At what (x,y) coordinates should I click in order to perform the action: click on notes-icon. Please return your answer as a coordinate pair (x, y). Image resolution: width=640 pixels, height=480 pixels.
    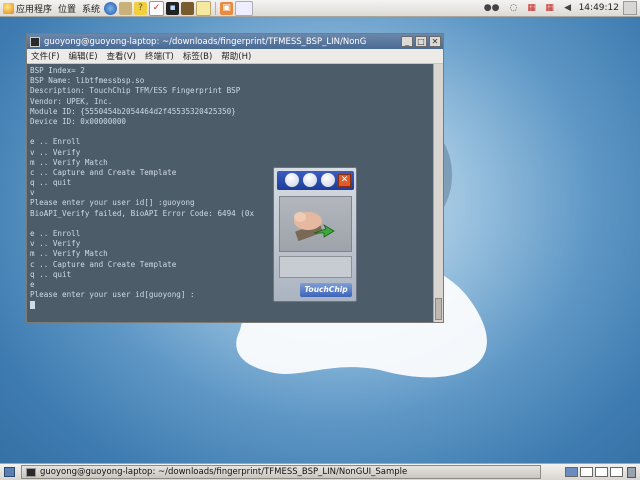
    Looking at the image, I should click on (204, 8).